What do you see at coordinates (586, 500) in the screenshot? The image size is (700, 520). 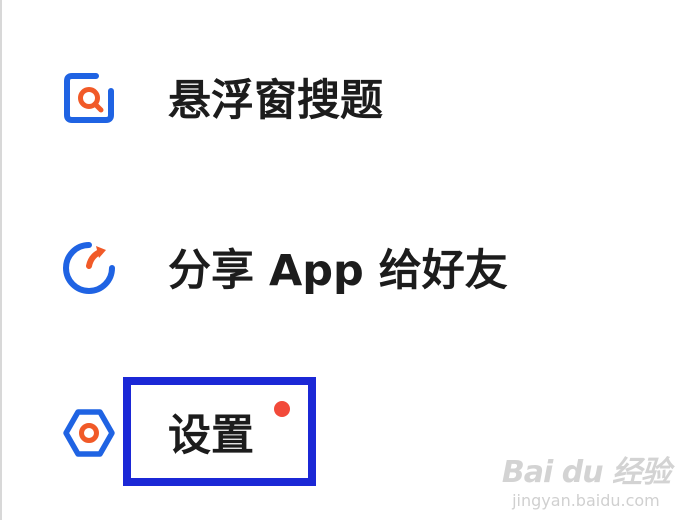 I see `watermark-url: jingyan.baidu.com` at bounding box center [586, 500].